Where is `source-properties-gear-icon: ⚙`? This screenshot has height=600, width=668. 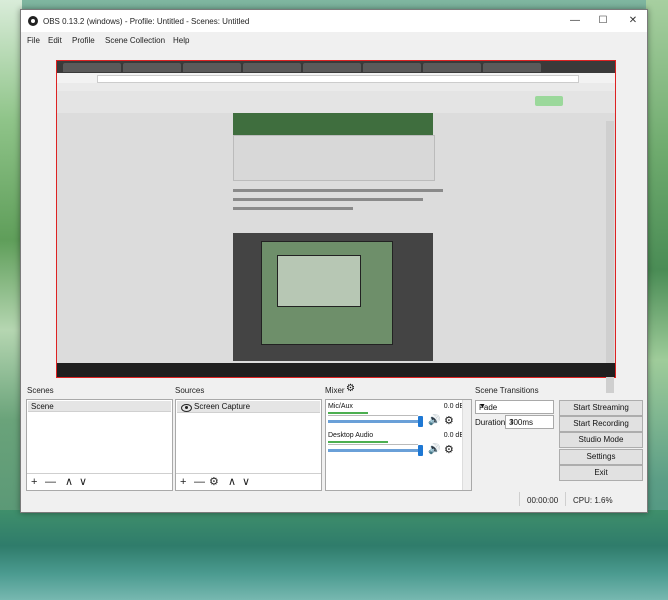 source-properties-gear-icon: ⚙ is located at coordinates (214, 482).